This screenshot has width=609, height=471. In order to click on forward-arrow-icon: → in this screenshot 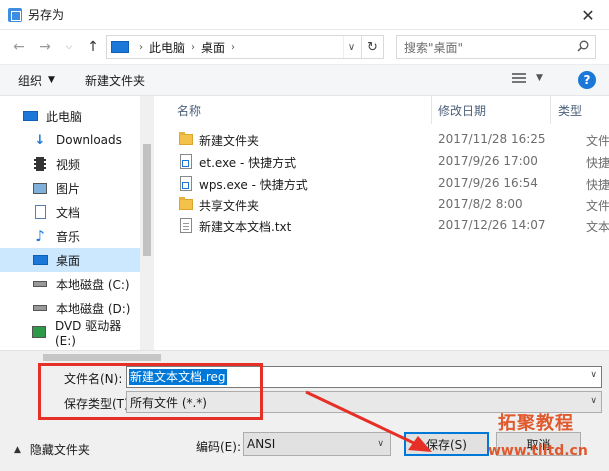, I will do `click(45, 47)`.